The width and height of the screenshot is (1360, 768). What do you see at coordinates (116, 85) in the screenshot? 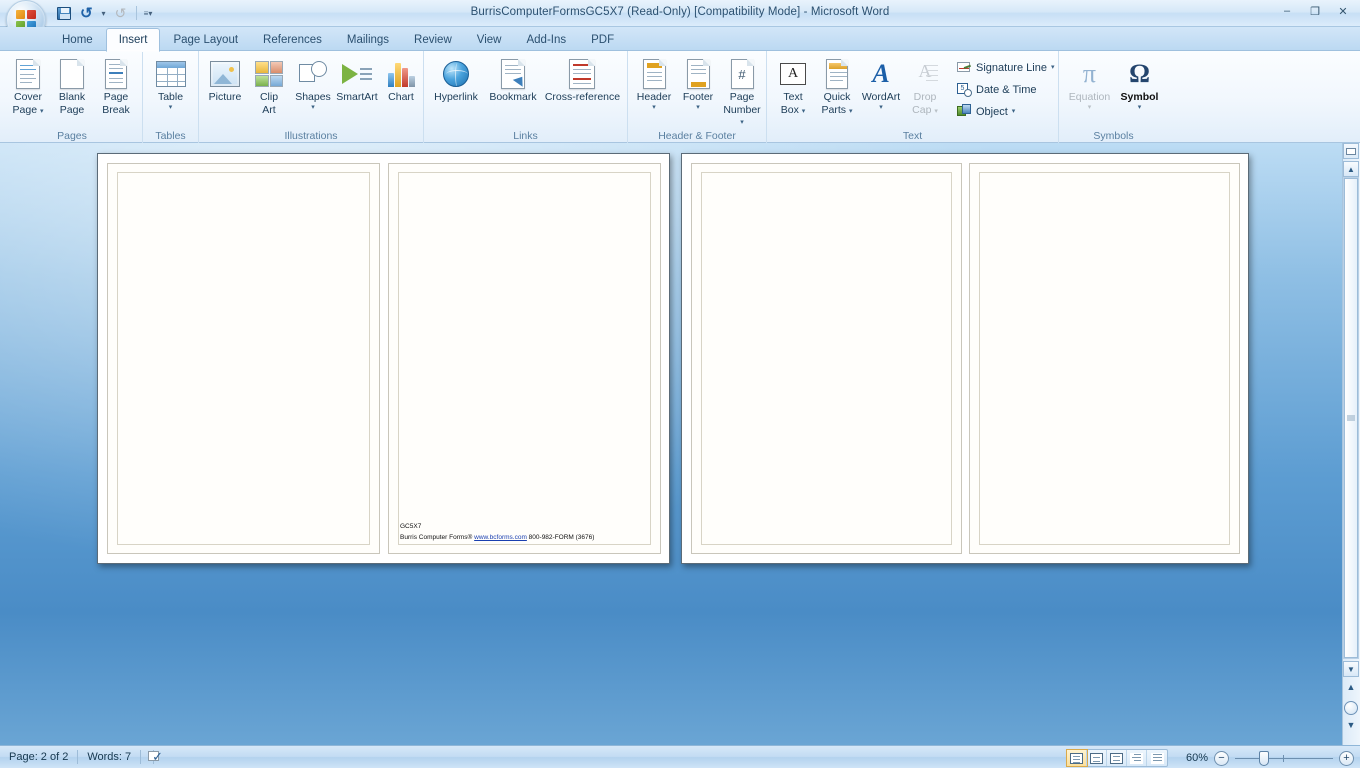
I see `page-break-button: Page Break` at bounding box center [116, 85].